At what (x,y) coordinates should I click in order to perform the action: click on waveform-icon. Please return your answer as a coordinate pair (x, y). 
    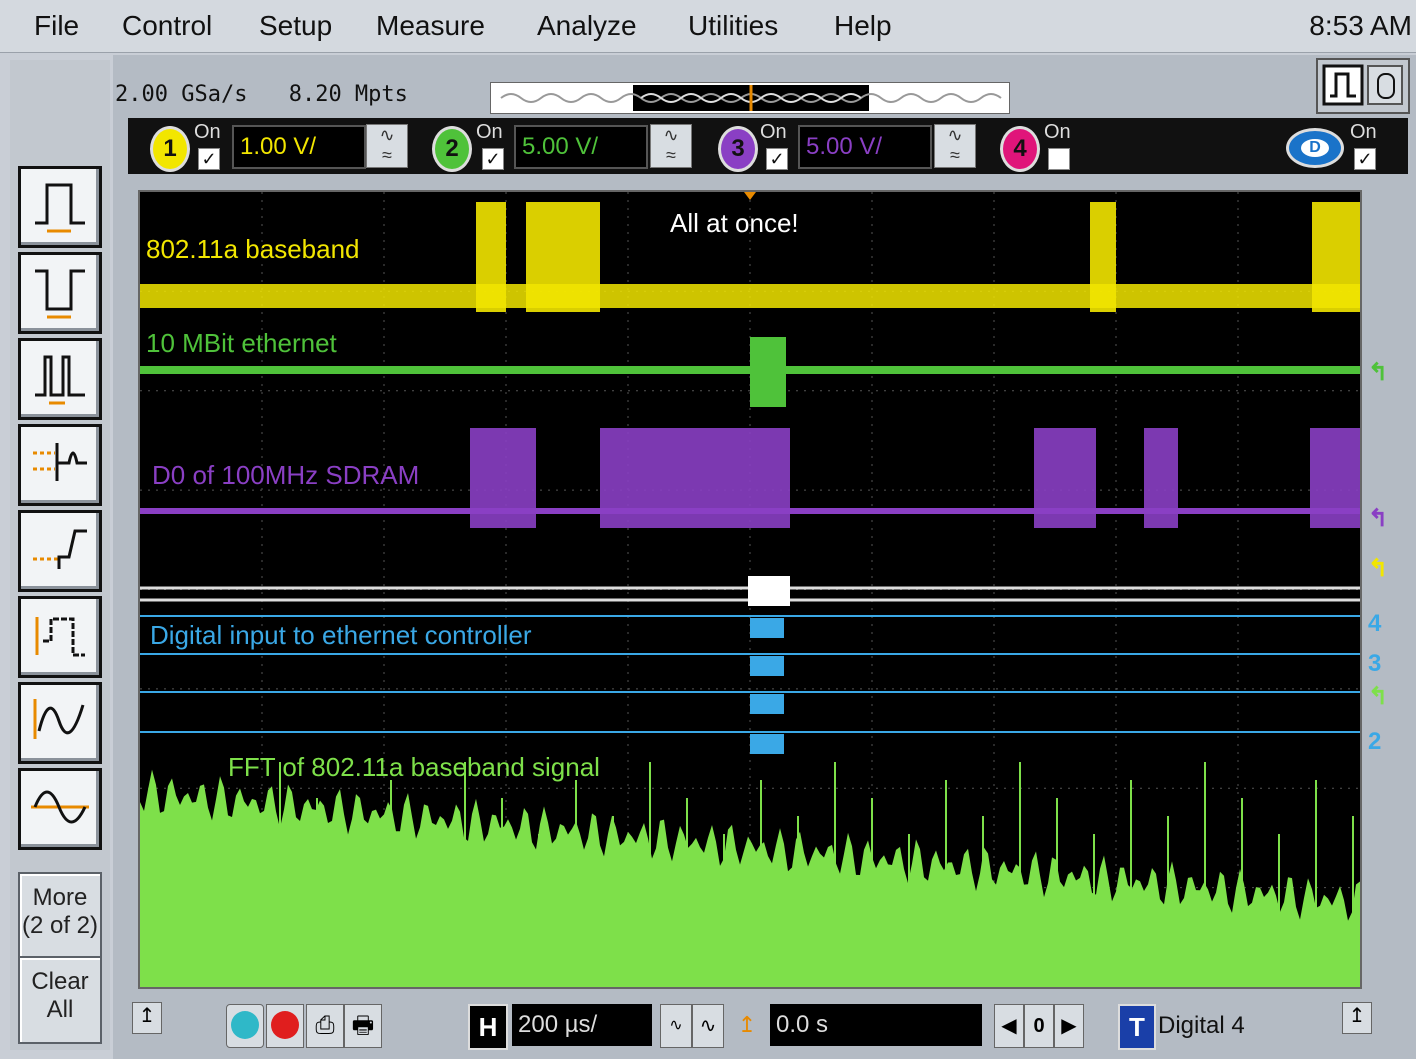
    Looking at the image, I should click on (60, 807).